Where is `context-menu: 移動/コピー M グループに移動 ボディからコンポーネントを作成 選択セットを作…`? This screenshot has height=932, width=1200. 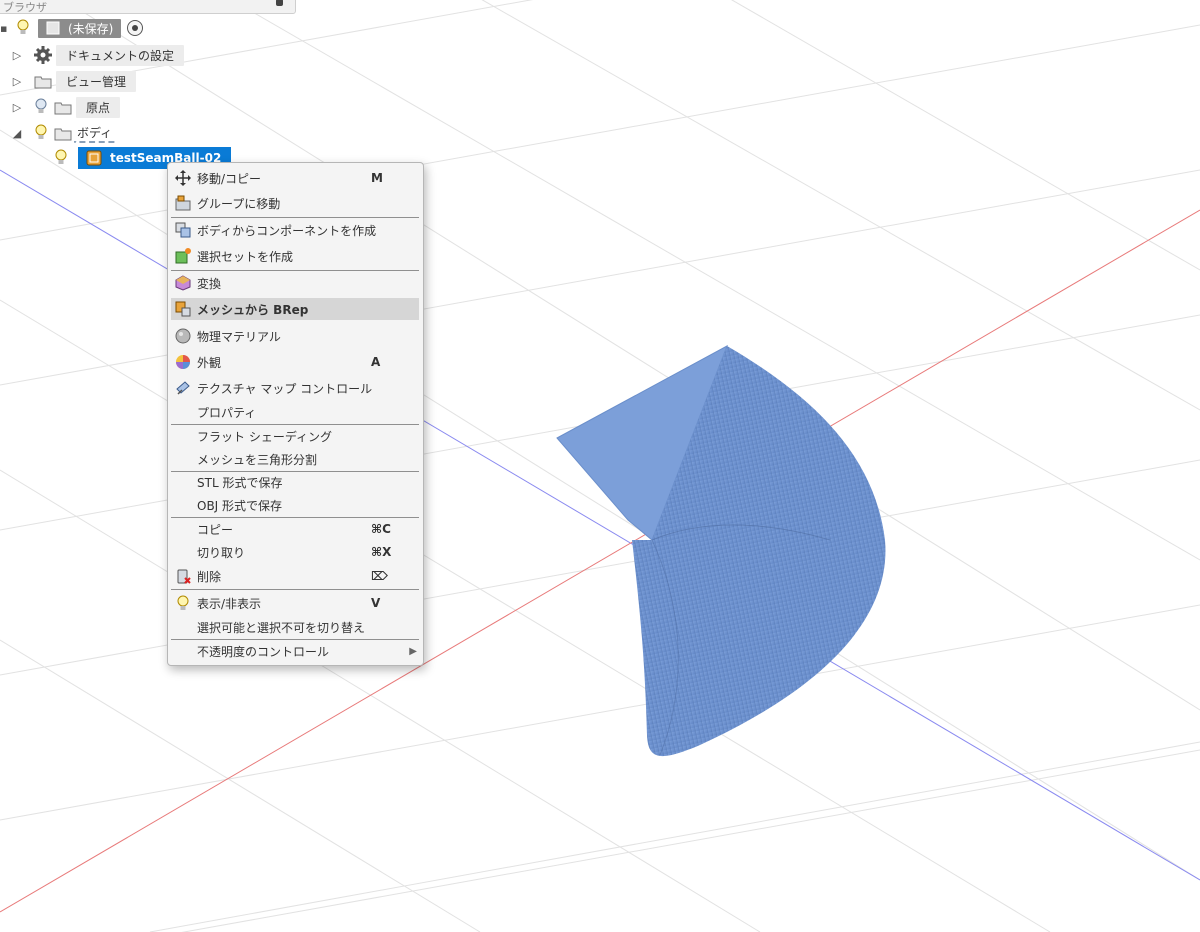
context-menu: 移動/コピー M グループに移動 ボディからコンポーネントを作成 選択セットを作… is located at coordinates (295, 414).